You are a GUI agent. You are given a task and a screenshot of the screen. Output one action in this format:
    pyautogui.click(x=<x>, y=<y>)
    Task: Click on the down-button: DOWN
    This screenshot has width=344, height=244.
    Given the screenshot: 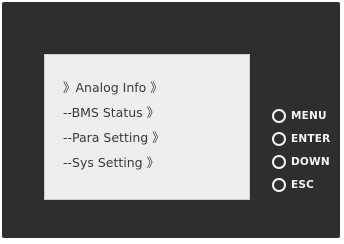 What is the action you would take?
    pyautogui.click(x=301, y=162)
    